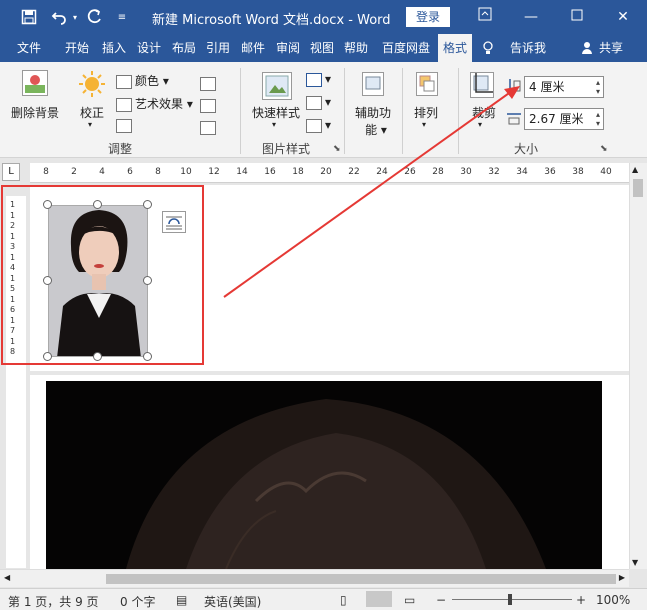  I want to click on tell-me-search: 告诉我, so click(528, 48).